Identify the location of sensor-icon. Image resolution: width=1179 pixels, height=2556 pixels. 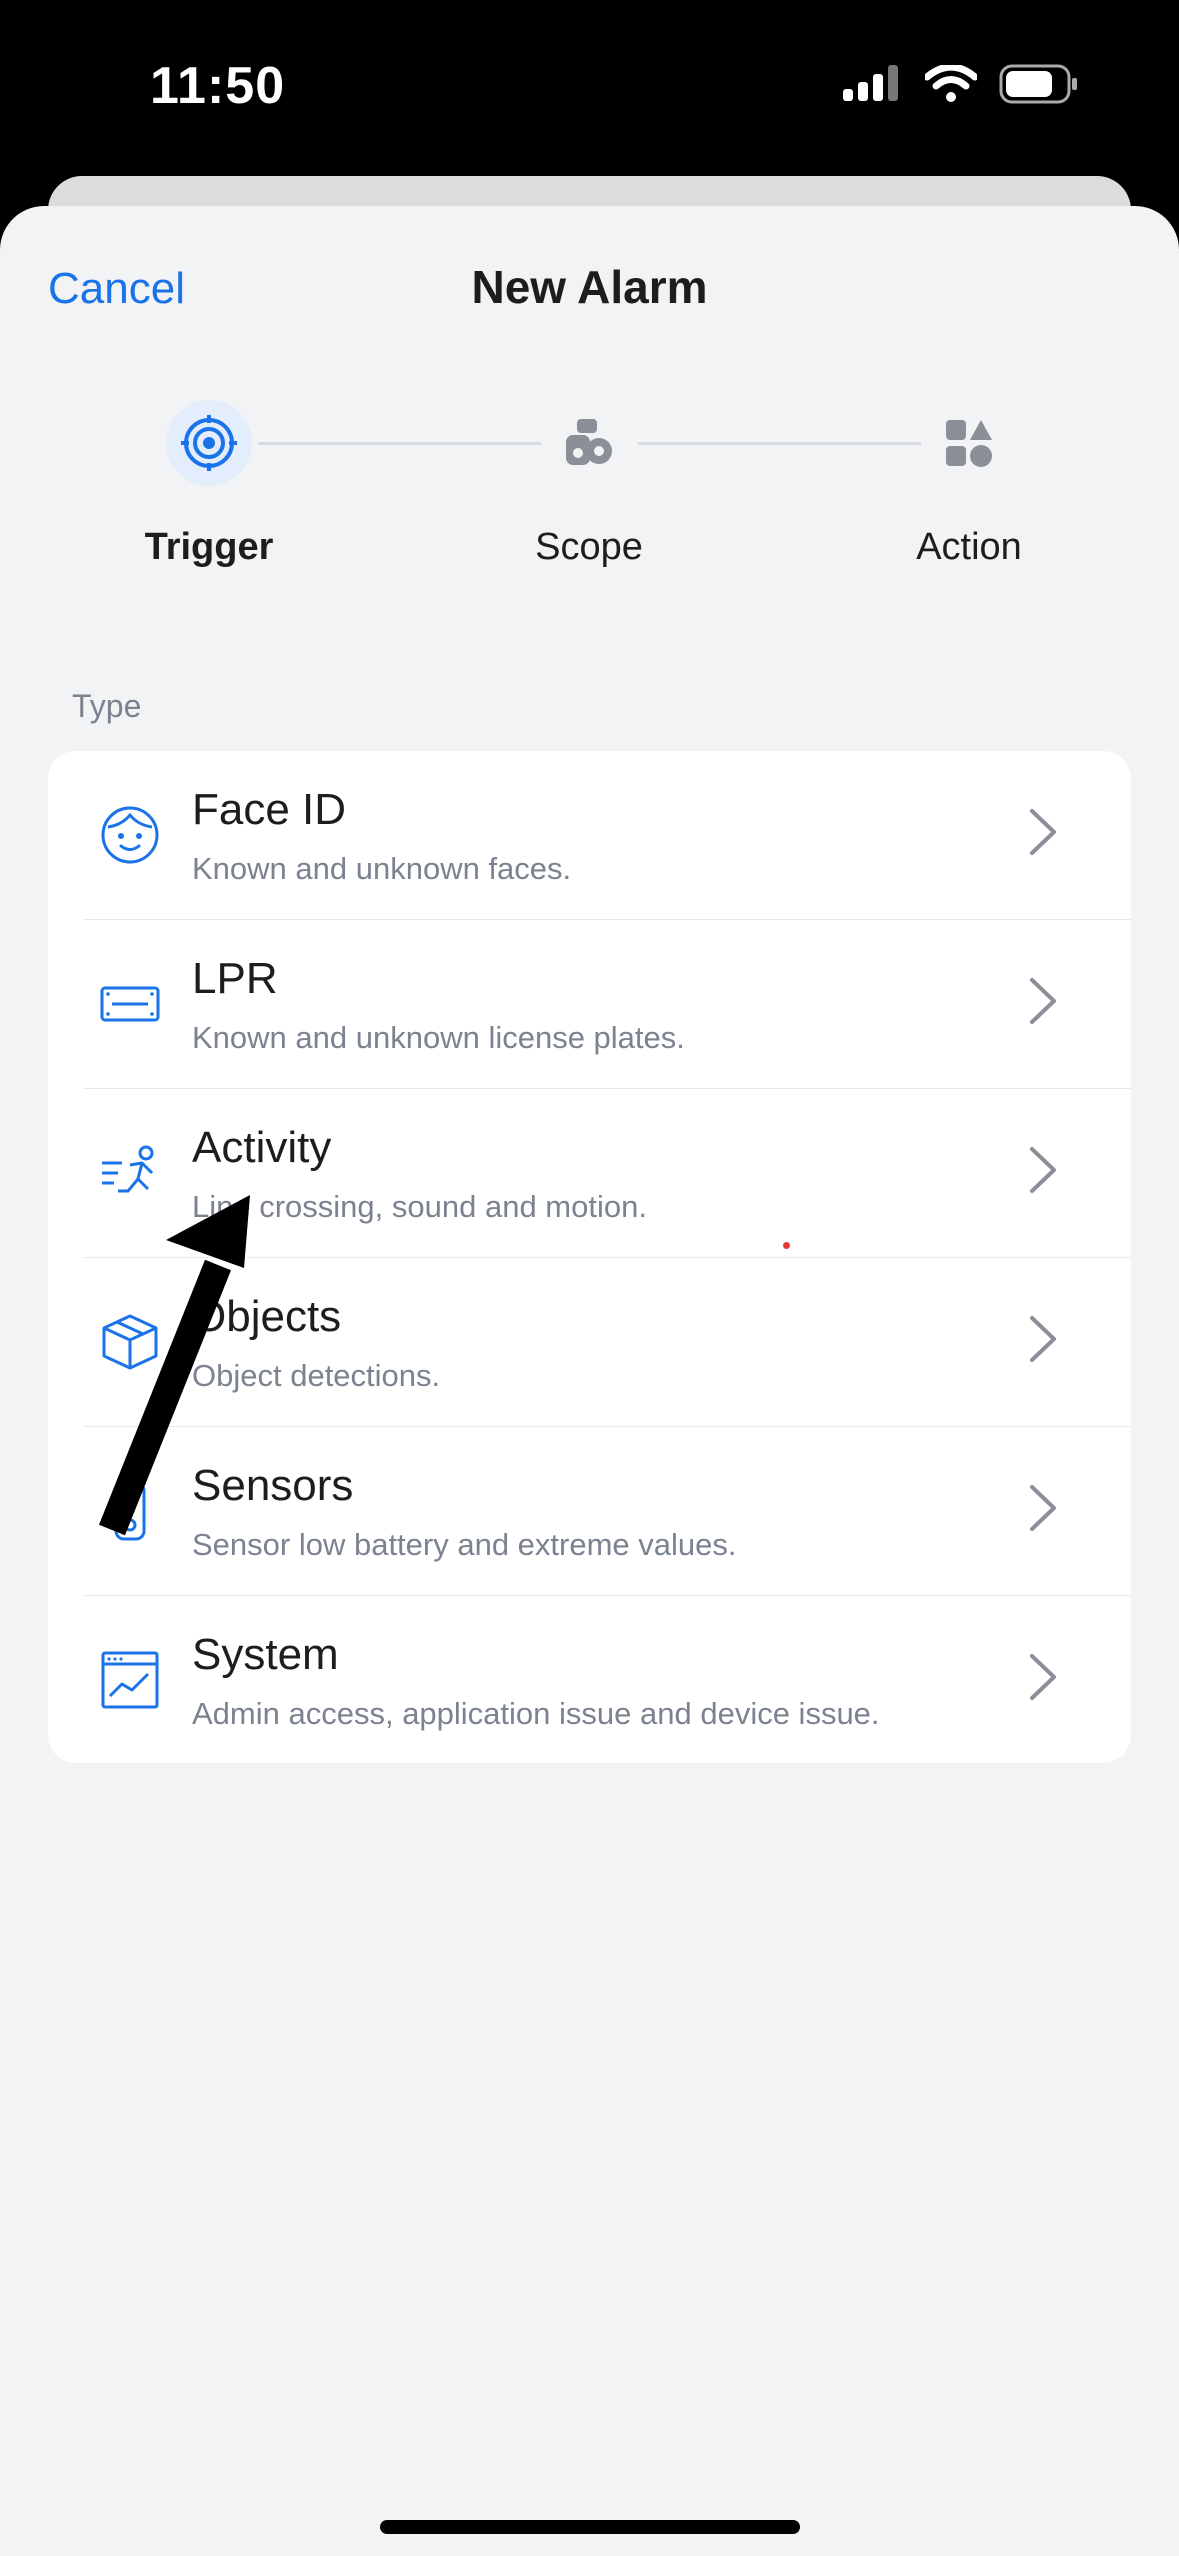
(130, 1511).